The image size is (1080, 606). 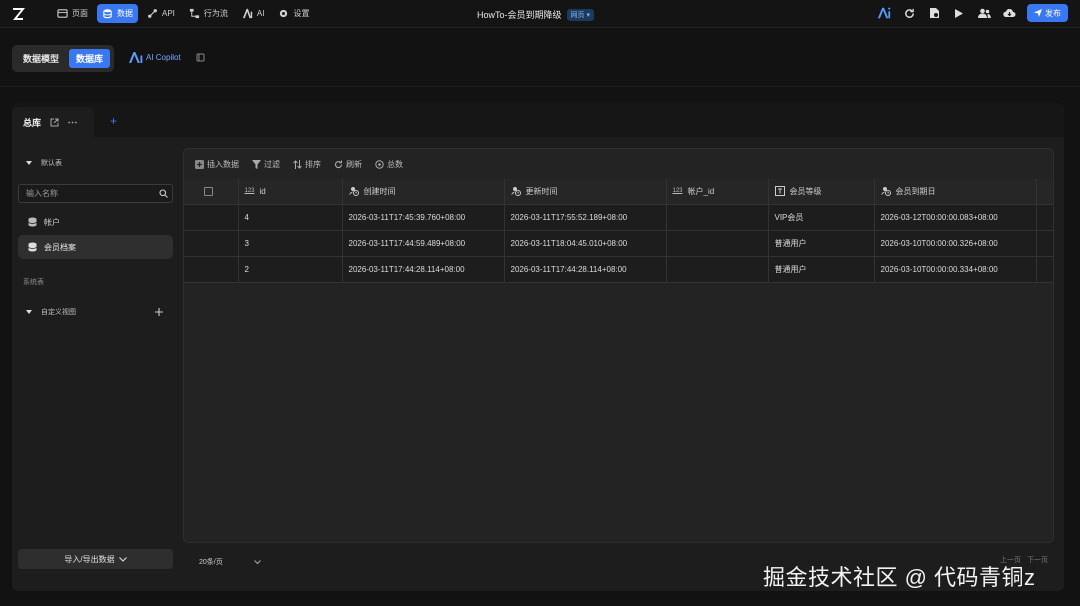 What do you see at coordinates (934, 13) in the screenshot?
I see `file-settings-icon` at bounding box center [934, 13].